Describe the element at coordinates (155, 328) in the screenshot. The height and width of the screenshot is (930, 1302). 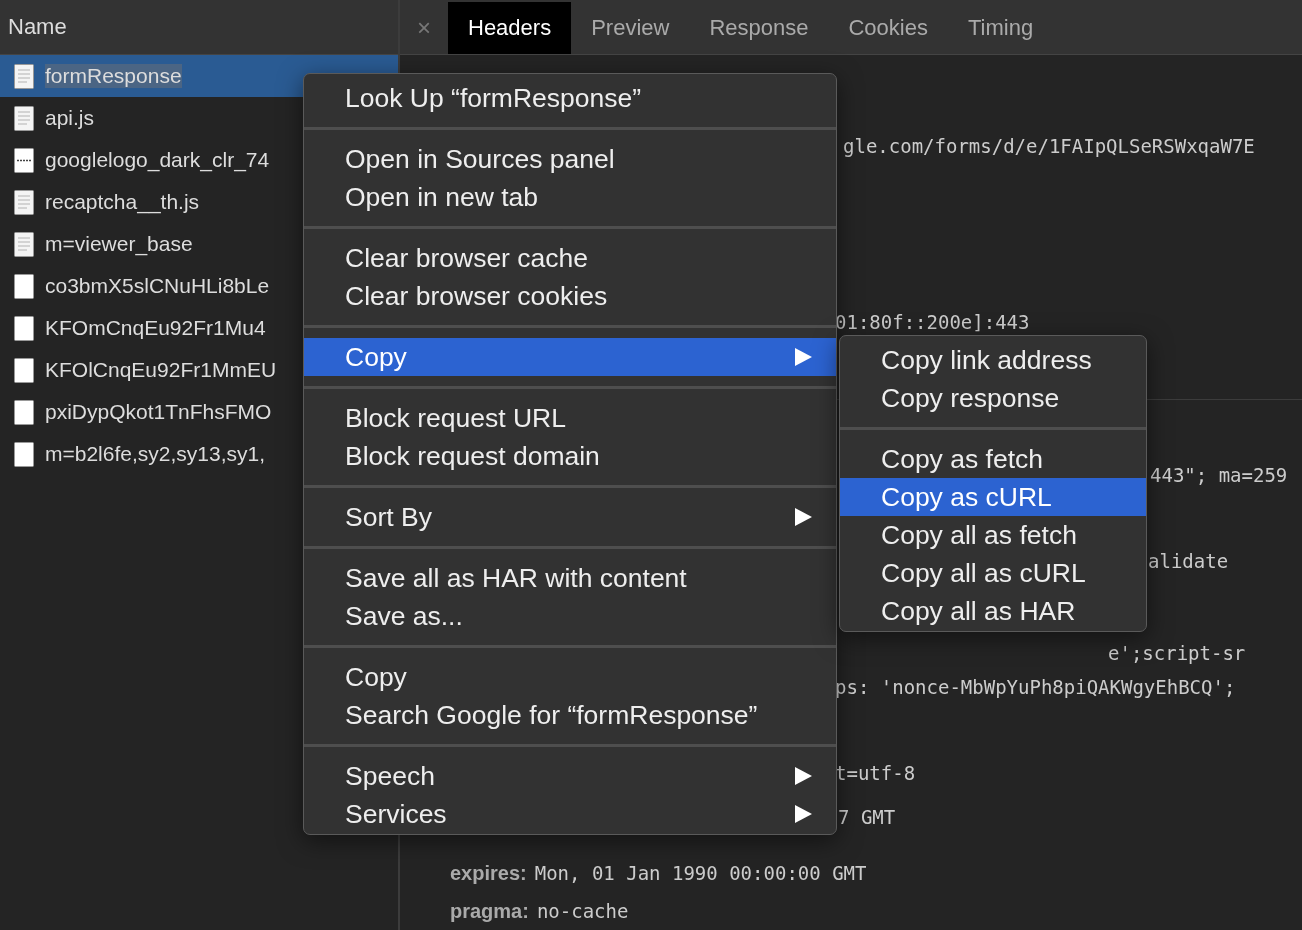
I see `request-name: KFOmCnqEu92Fr1Mu4` at that location.